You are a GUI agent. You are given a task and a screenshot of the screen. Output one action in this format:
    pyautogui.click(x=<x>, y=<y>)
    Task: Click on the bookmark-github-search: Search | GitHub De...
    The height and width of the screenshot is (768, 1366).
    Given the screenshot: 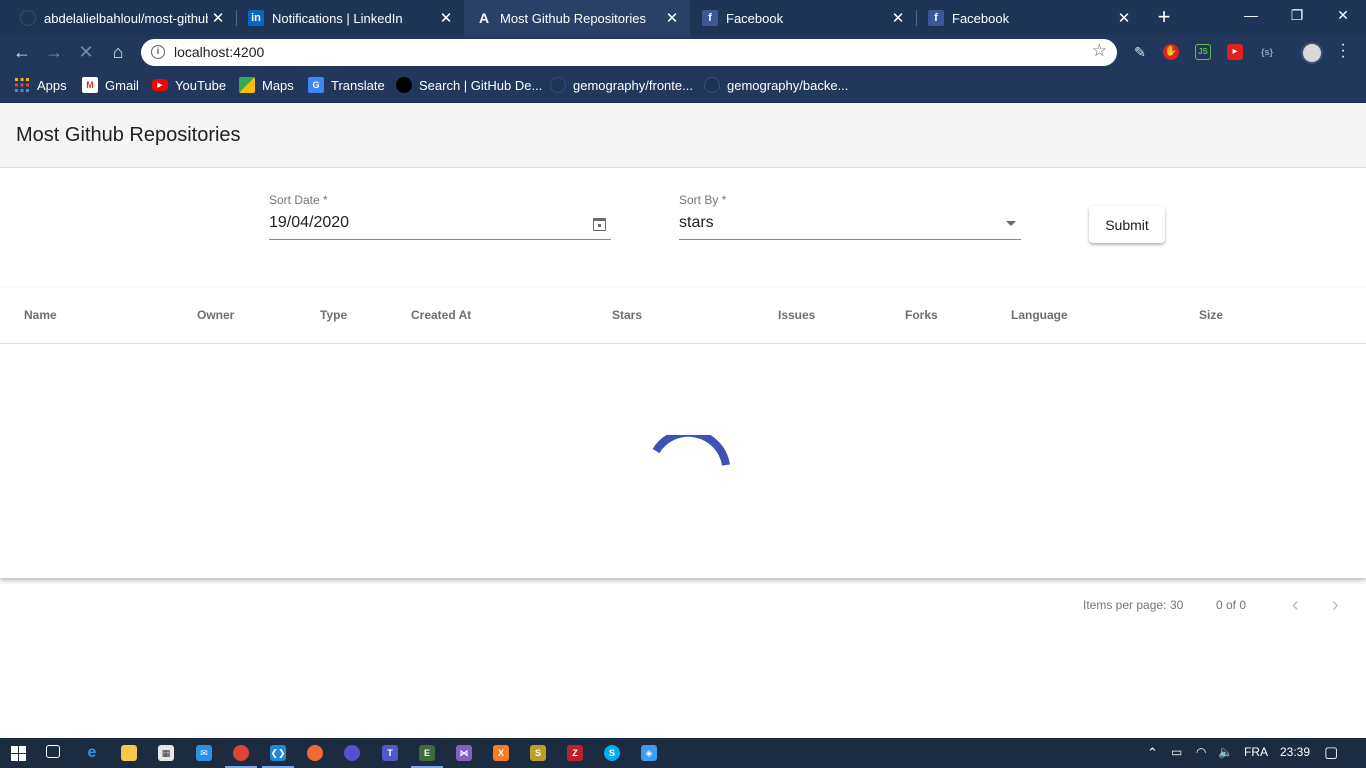 What is the action you would take?
    pyautogui.click(x=469, y=85)
    